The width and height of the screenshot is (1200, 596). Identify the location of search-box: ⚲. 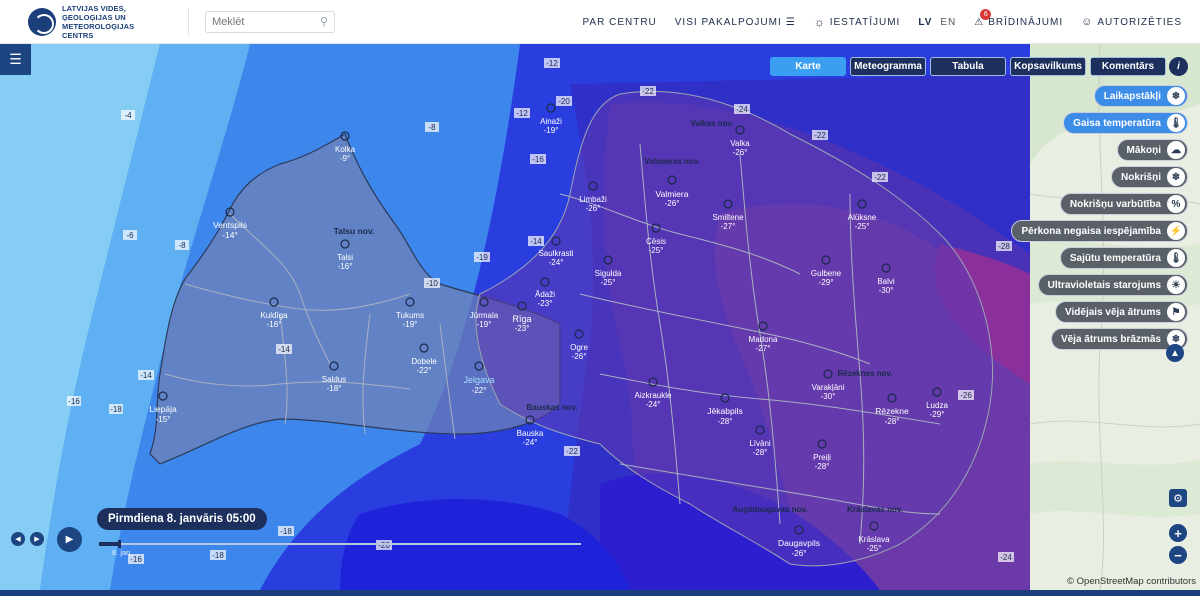
(270, 21).